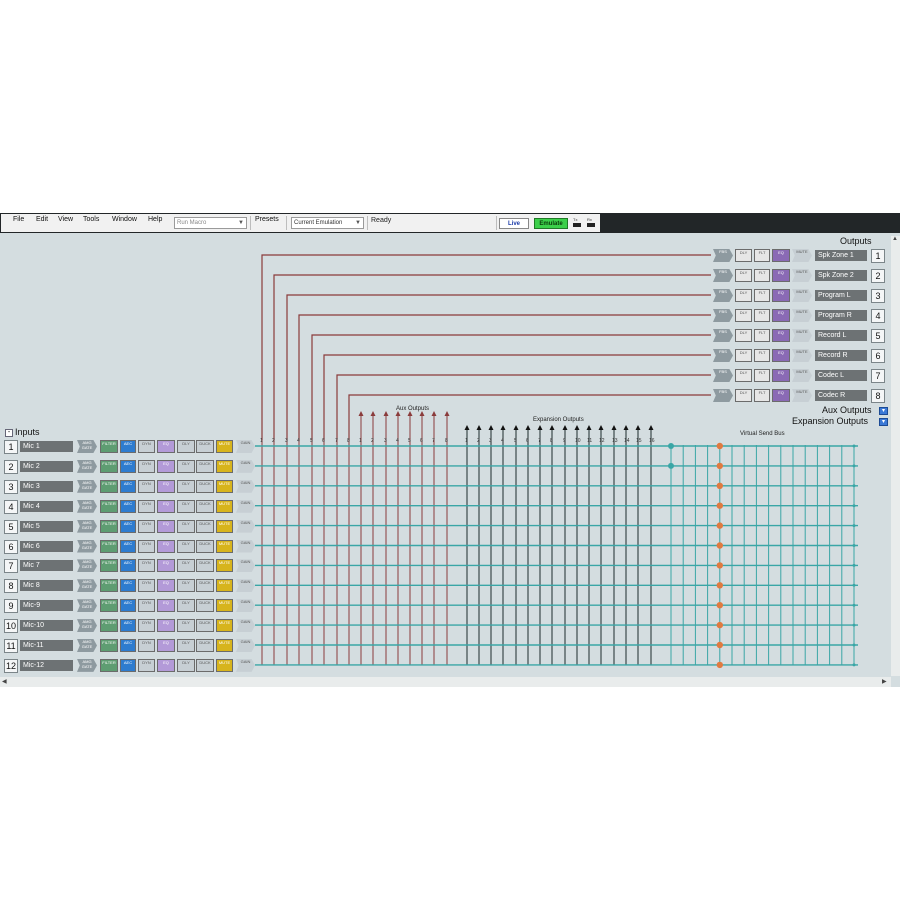 This screenshot has width=900, height=900. Describe the element at coordinates (46, 606) in the screenshot. I see `input-row-label: Mic-9` at that location.